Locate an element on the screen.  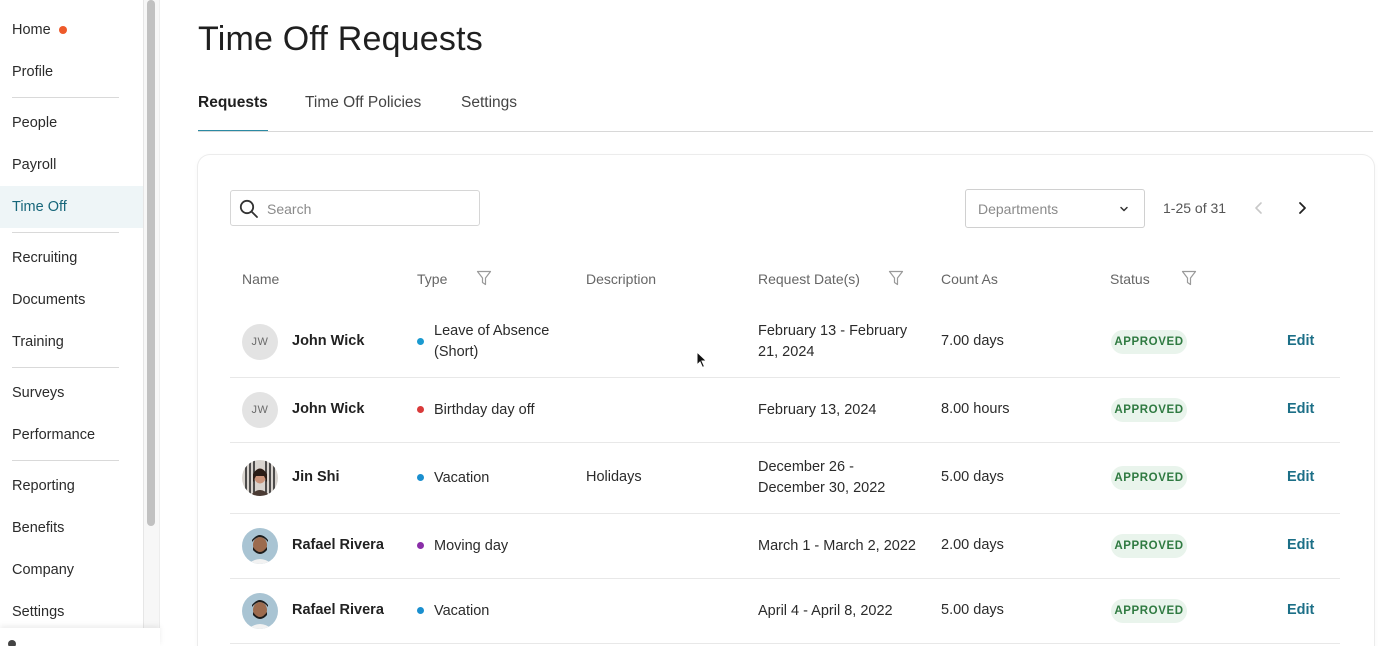
sidebar-item-company: Company is located at coordinates (72, 570).